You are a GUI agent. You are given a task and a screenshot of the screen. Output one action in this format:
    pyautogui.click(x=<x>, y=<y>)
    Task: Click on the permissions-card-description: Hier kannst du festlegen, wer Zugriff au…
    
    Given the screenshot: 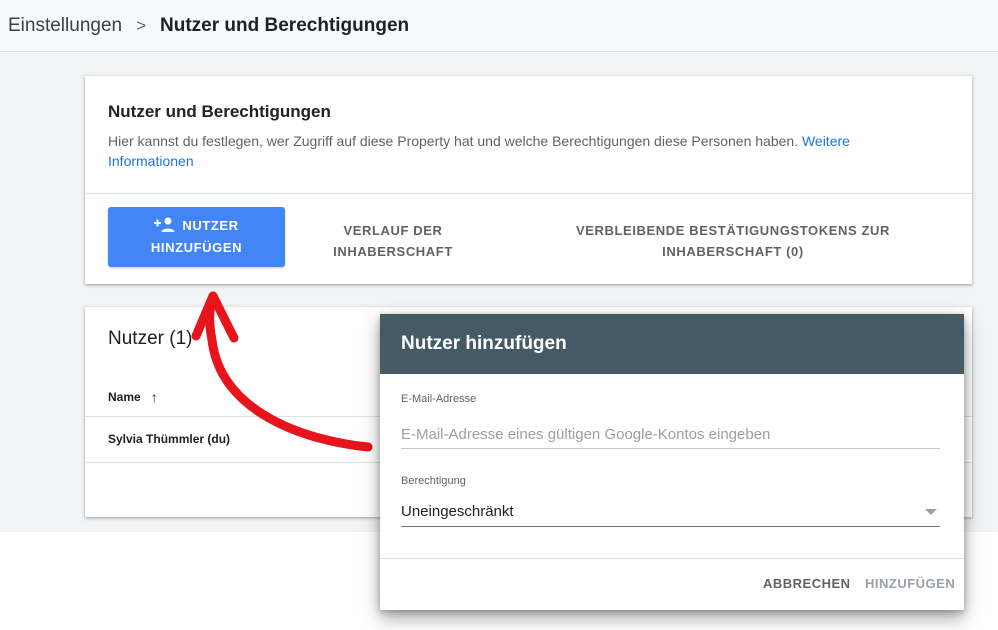 What is the action you would take?
    pyautogui.click(x=503, y=151)
    